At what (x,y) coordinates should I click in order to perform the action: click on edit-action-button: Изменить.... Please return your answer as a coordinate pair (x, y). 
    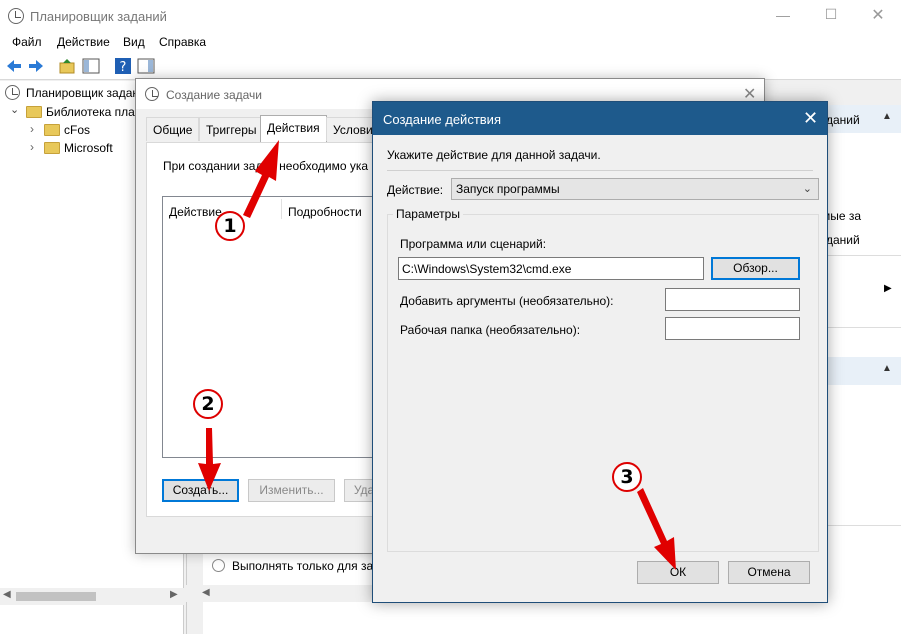
    Looking at the image, I should click on (291, 490).